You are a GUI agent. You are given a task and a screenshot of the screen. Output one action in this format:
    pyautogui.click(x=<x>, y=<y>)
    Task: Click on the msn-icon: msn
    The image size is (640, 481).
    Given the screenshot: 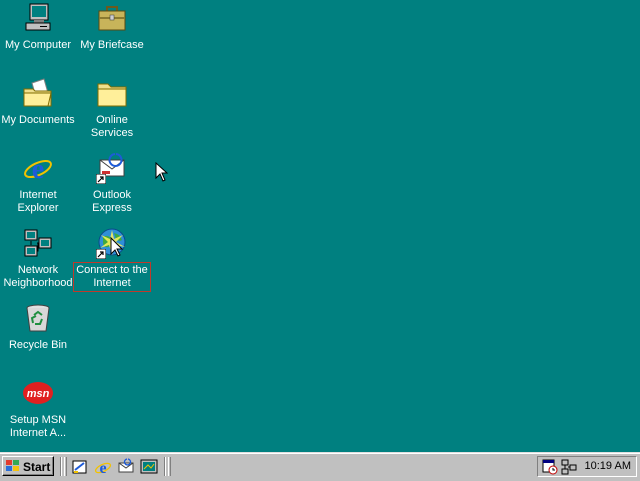 What is the action you would take?
    pyautogui.click(x=38, y=393)
    